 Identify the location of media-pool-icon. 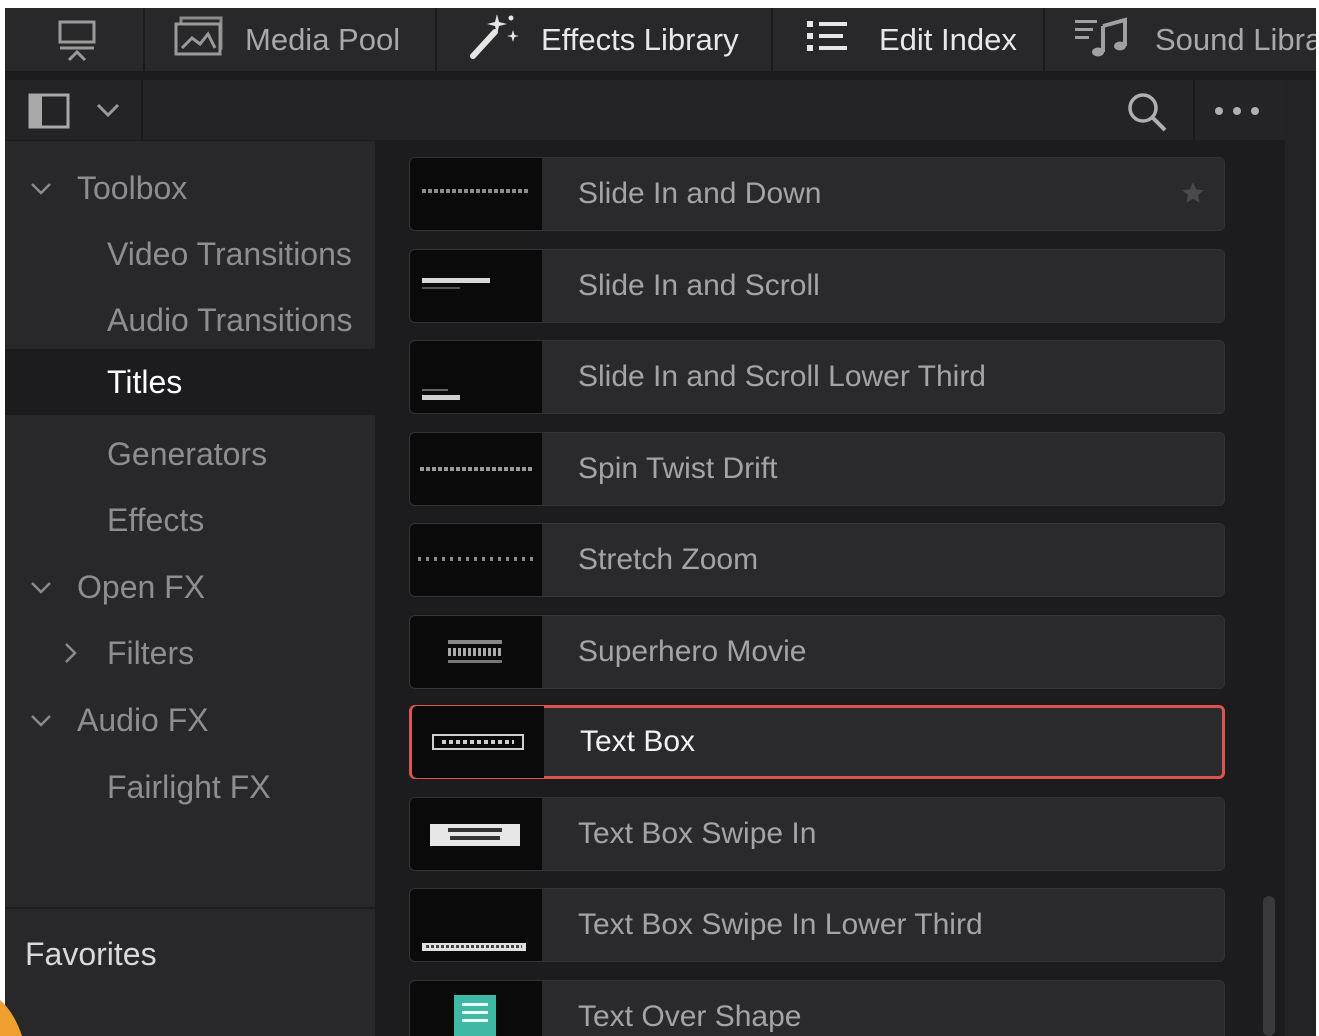
(200, 40).